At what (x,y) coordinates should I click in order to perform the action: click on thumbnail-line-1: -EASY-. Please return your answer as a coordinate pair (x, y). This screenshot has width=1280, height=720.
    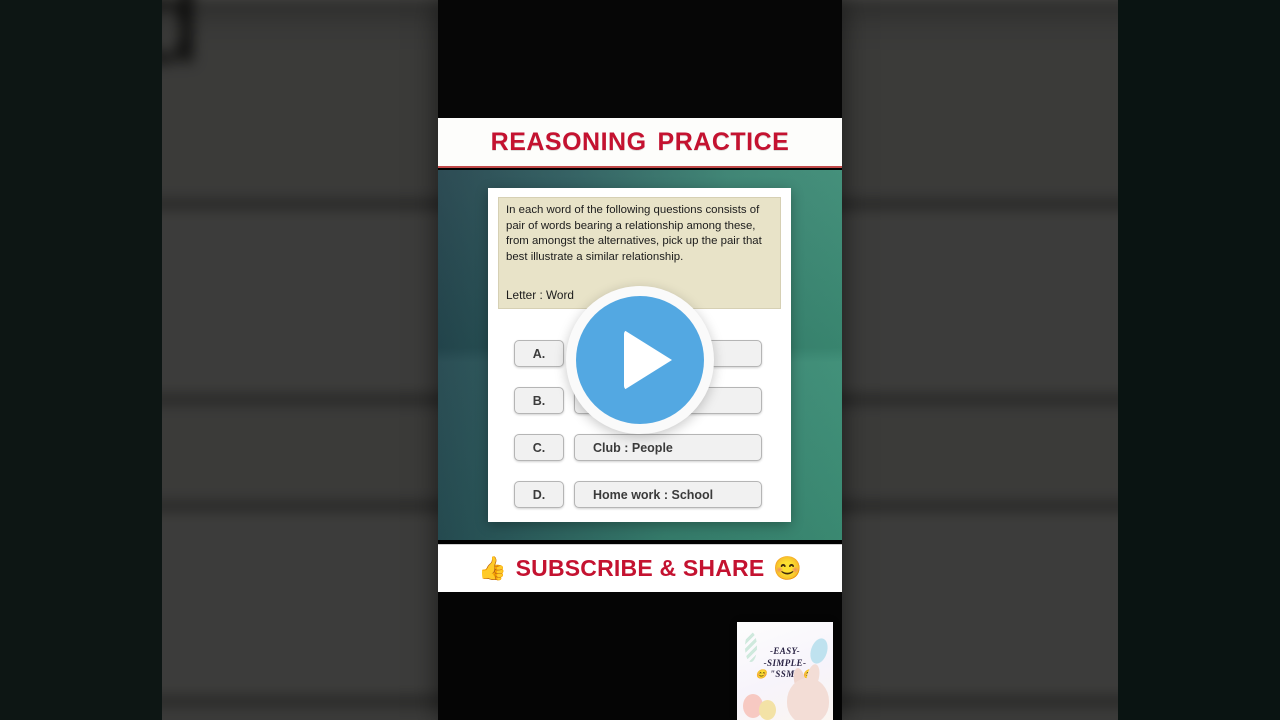
    Looking at the image, I should click on (785, 651).